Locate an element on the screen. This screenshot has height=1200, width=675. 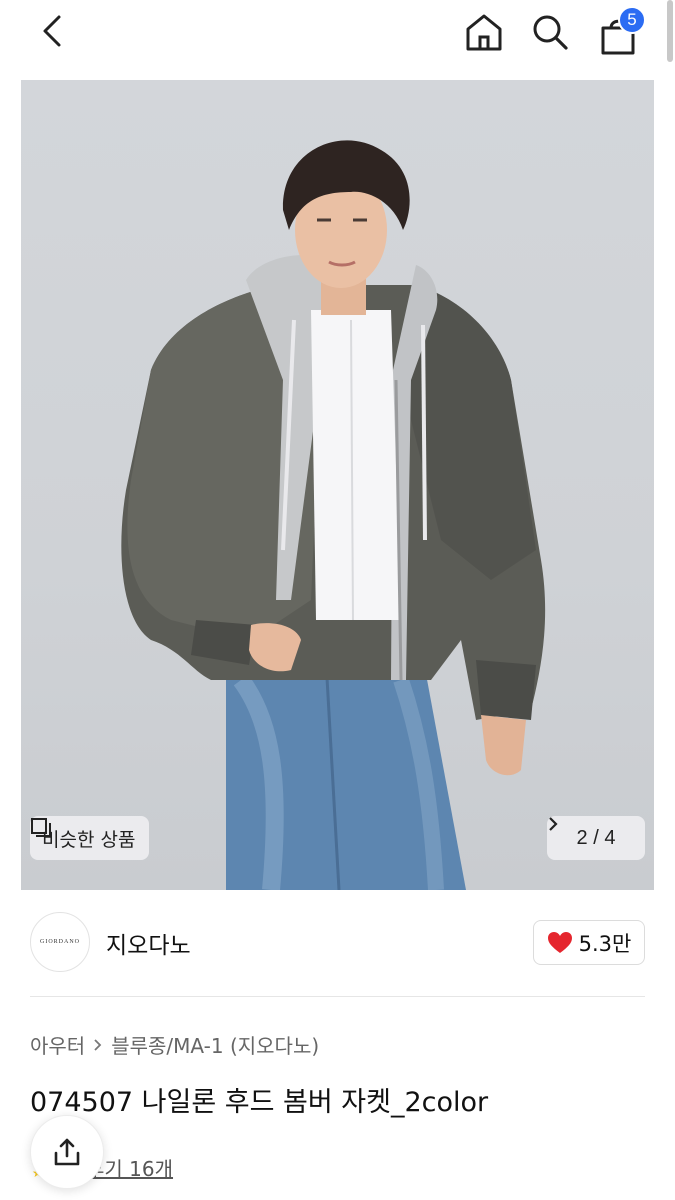
share-icon is located at coordinates (67, 1152).